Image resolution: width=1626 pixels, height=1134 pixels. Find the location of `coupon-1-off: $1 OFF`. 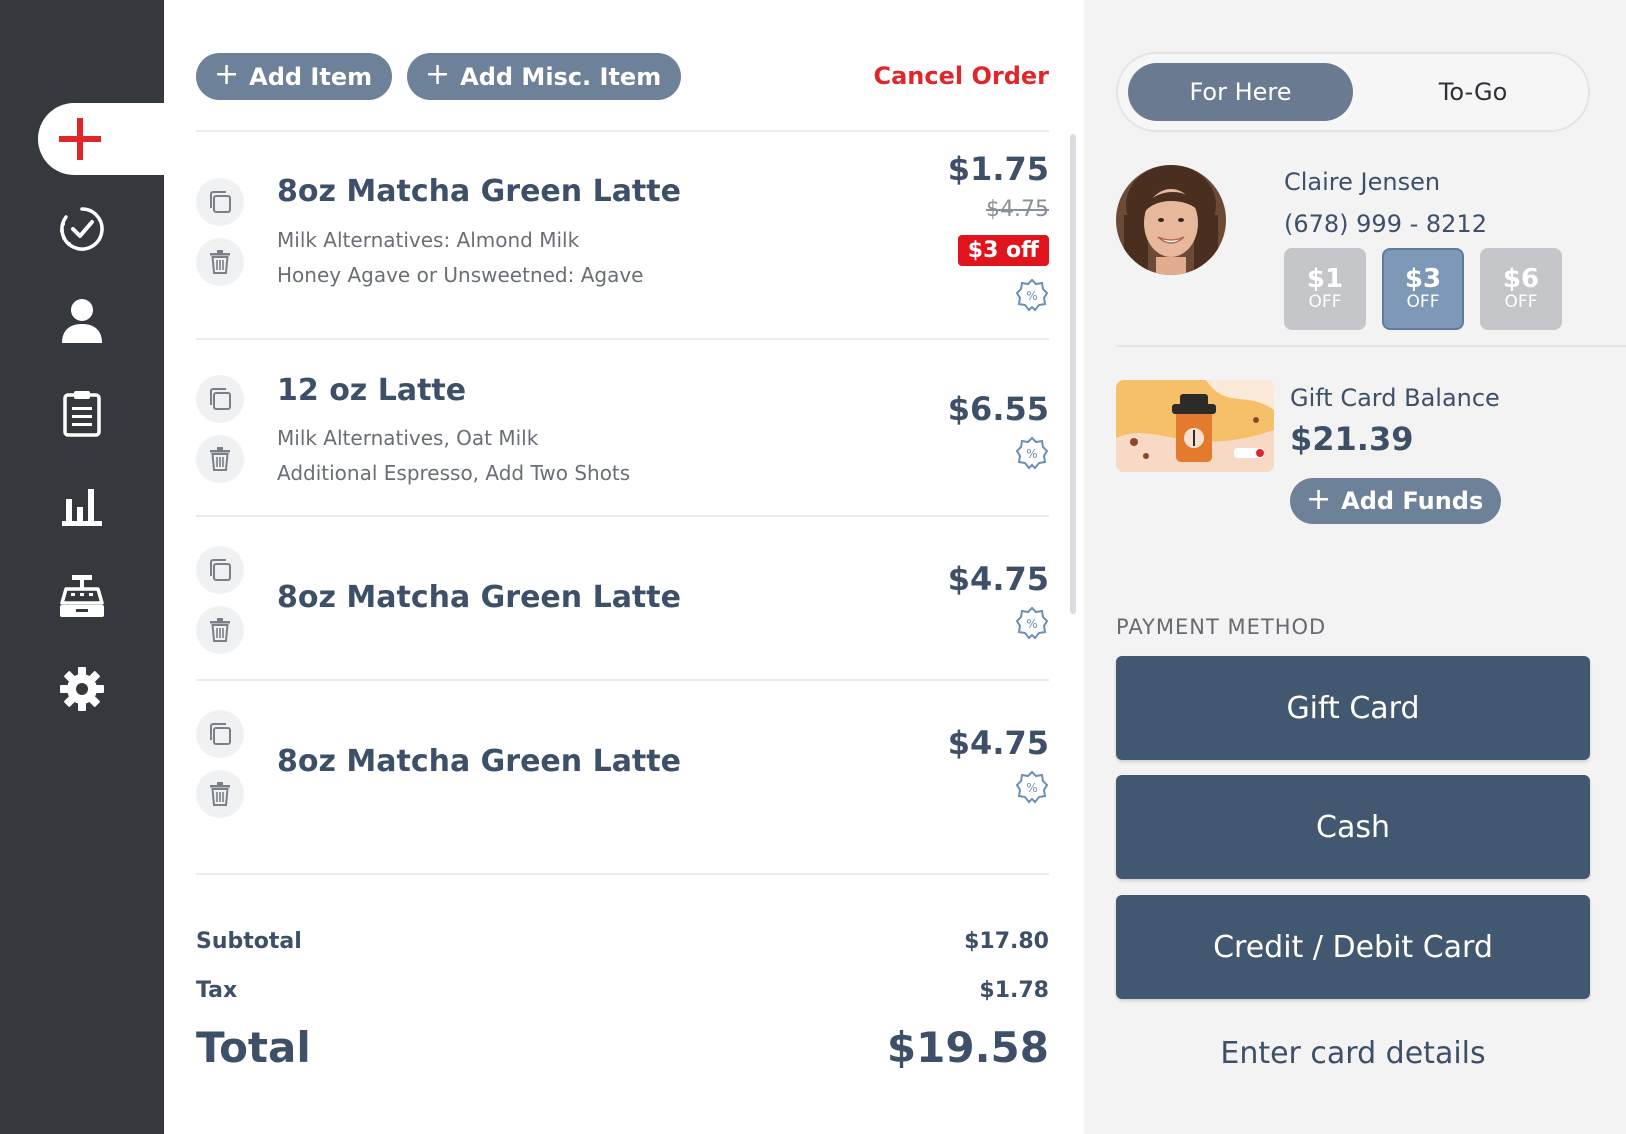

coupon-1-off: $1 OFF is located at coordinates (1325, 289).